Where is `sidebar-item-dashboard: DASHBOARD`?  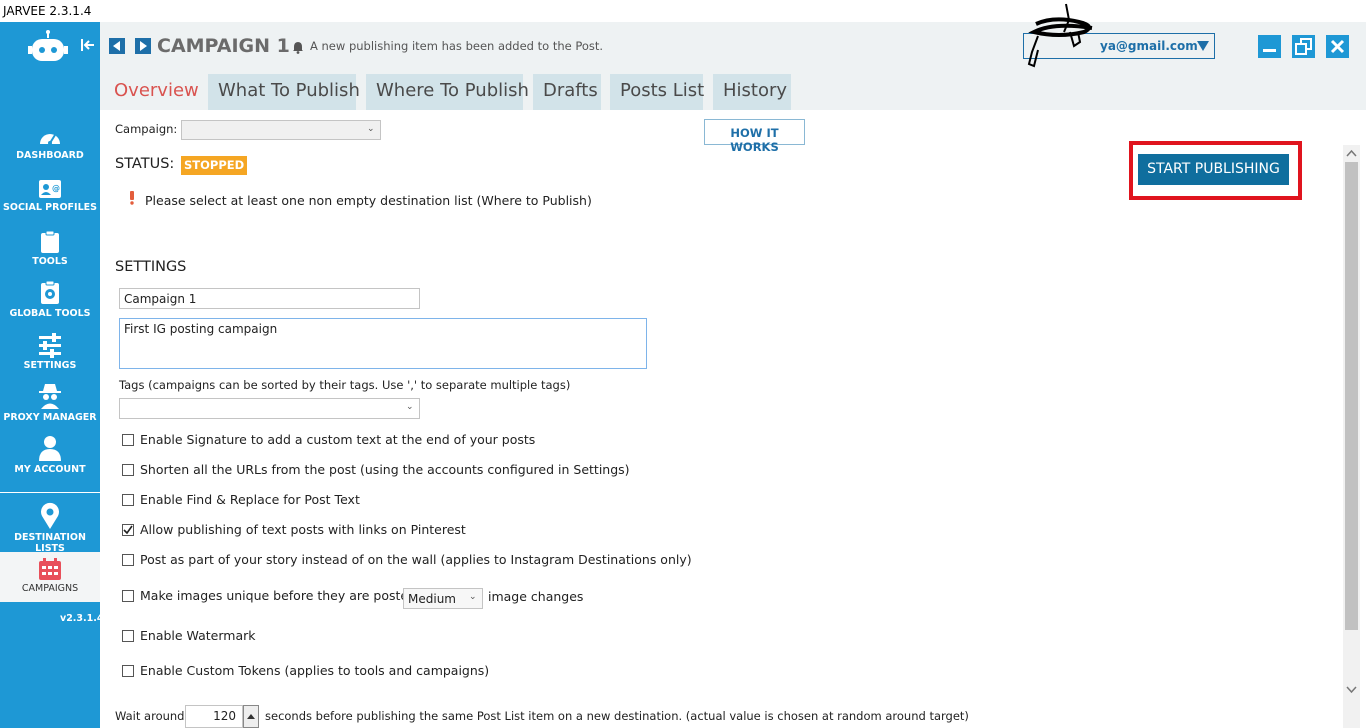
sidebar-item-dashboard: DASHBOARD is located at coordinates (50, 149).